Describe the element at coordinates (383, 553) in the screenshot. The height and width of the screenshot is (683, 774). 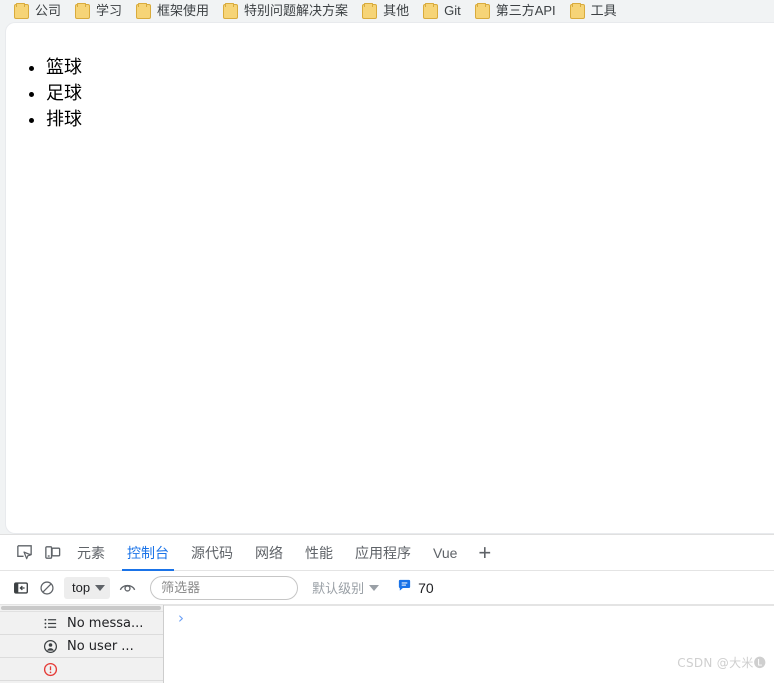
I see `tab-application: 应用程序` at that location.